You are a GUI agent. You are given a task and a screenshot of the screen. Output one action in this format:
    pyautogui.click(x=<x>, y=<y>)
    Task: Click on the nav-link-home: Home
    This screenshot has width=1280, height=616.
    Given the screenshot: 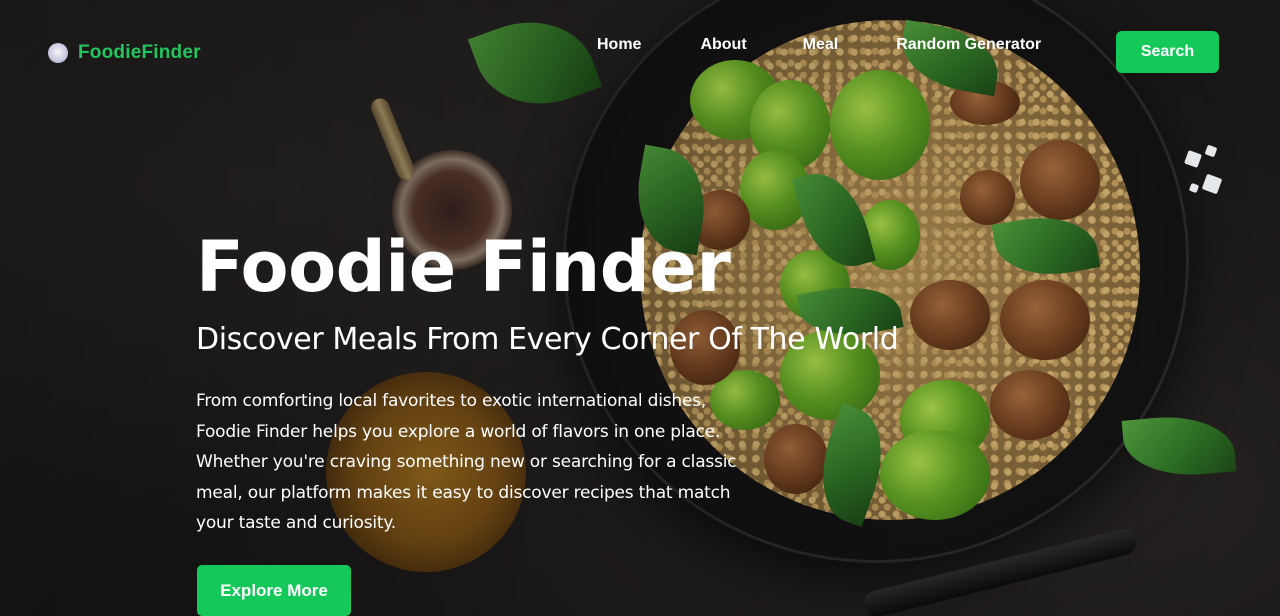 What is the action you would take?
    pyautogui.click(x=619, y=45)
    